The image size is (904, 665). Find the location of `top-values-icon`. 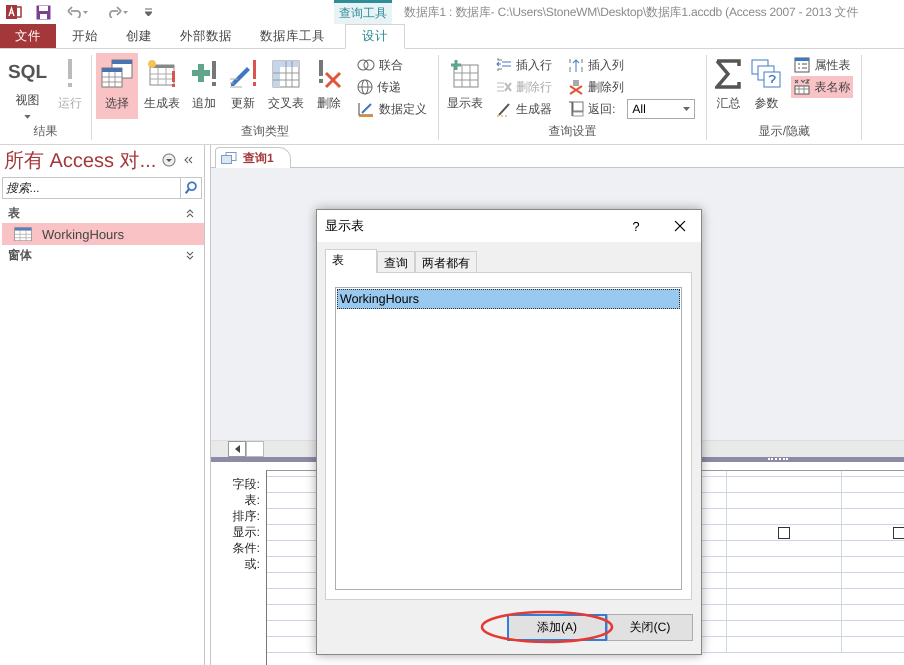

top-values-icon is located at coordinates (576, 109).